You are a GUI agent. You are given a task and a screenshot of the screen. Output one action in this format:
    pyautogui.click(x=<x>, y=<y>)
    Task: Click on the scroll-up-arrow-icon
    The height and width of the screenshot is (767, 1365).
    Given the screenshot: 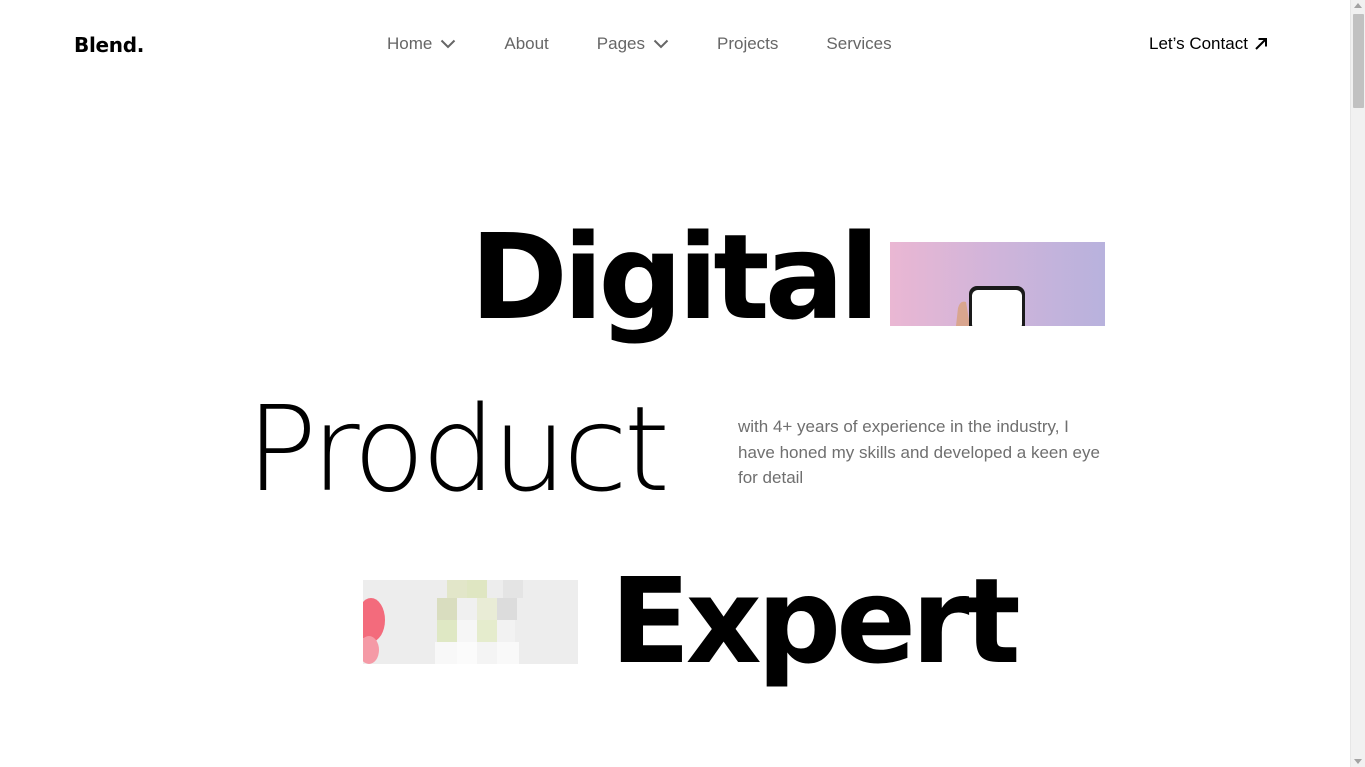 What is the action you would take?
    pyautogui.click(x=1358, y=5)
    